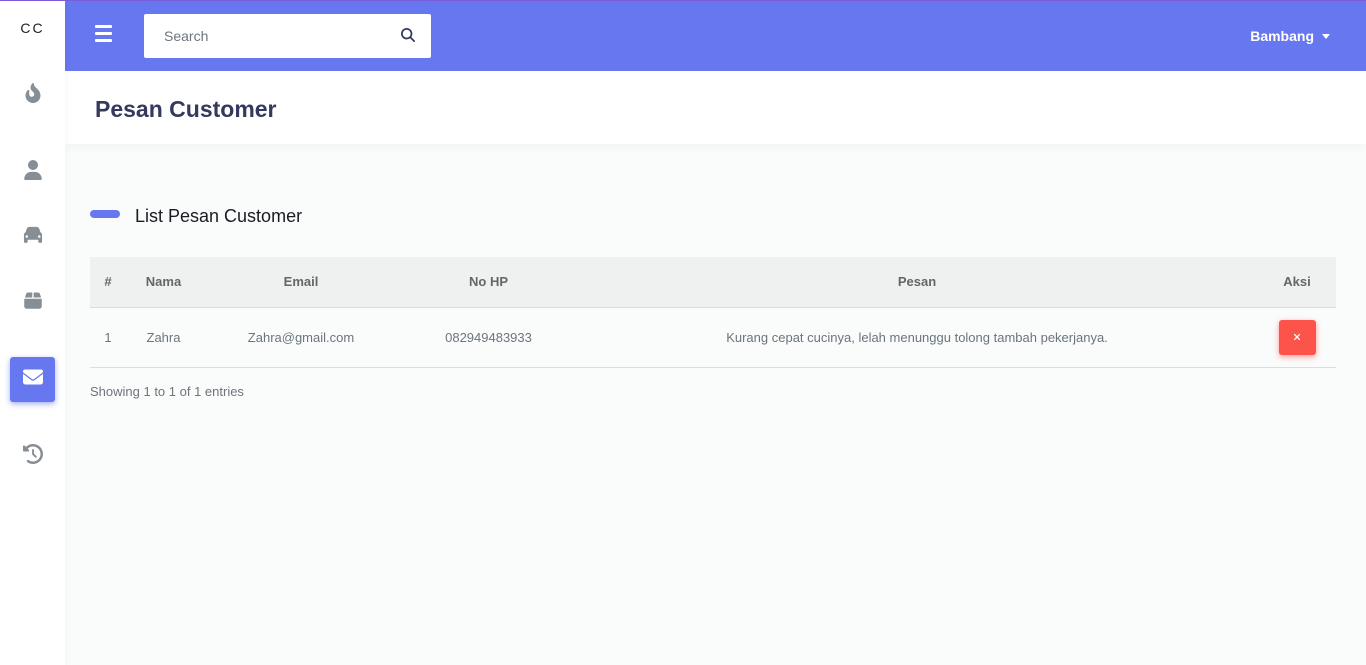 This screenshot has height=665, width=1366. Describe the element at coordinates (32, 28) in the screenshot. I see `brand-logo: CC` at that location.